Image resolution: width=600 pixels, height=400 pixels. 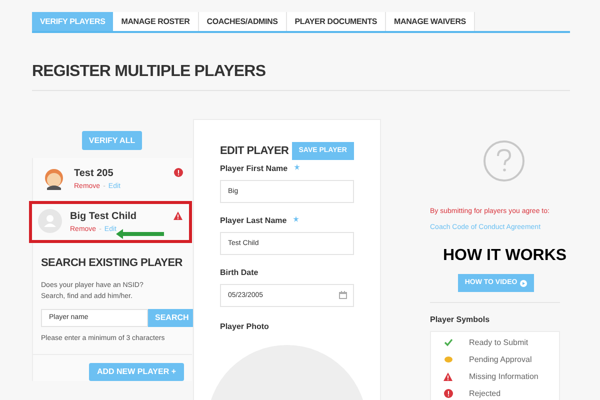 I want to click on tab: PLAYER DOCUMENTS, so click(x=336, y=21).